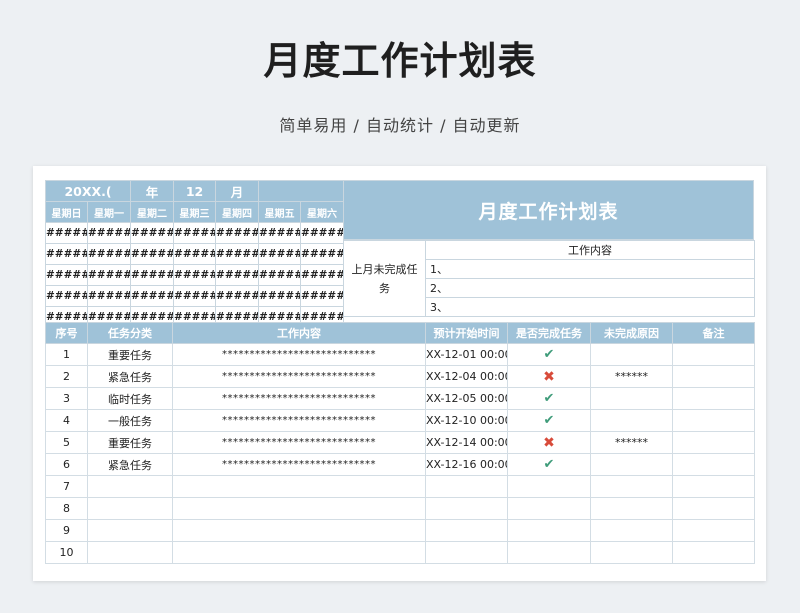 This screenshot has height=613, width=800. I want to click on start-time: XX-12-14 00:00, so click(466, 442).